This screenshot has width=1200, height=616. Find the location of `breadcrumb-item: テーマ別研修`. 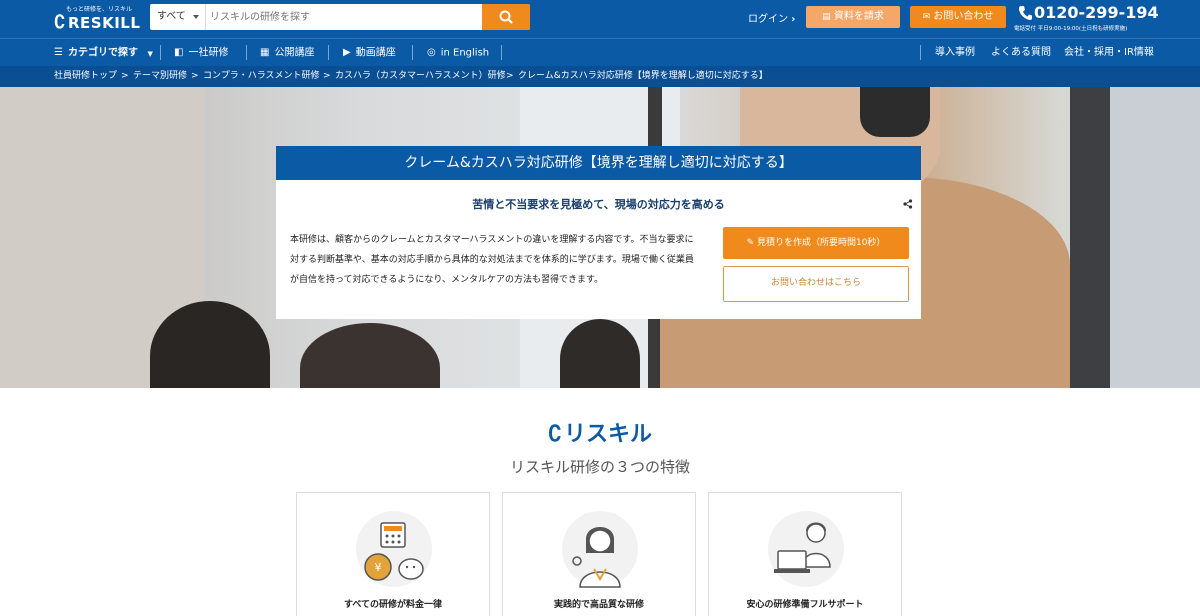

breadcrumb-item: テーマ別研修 is located at coordinates (160, 76).